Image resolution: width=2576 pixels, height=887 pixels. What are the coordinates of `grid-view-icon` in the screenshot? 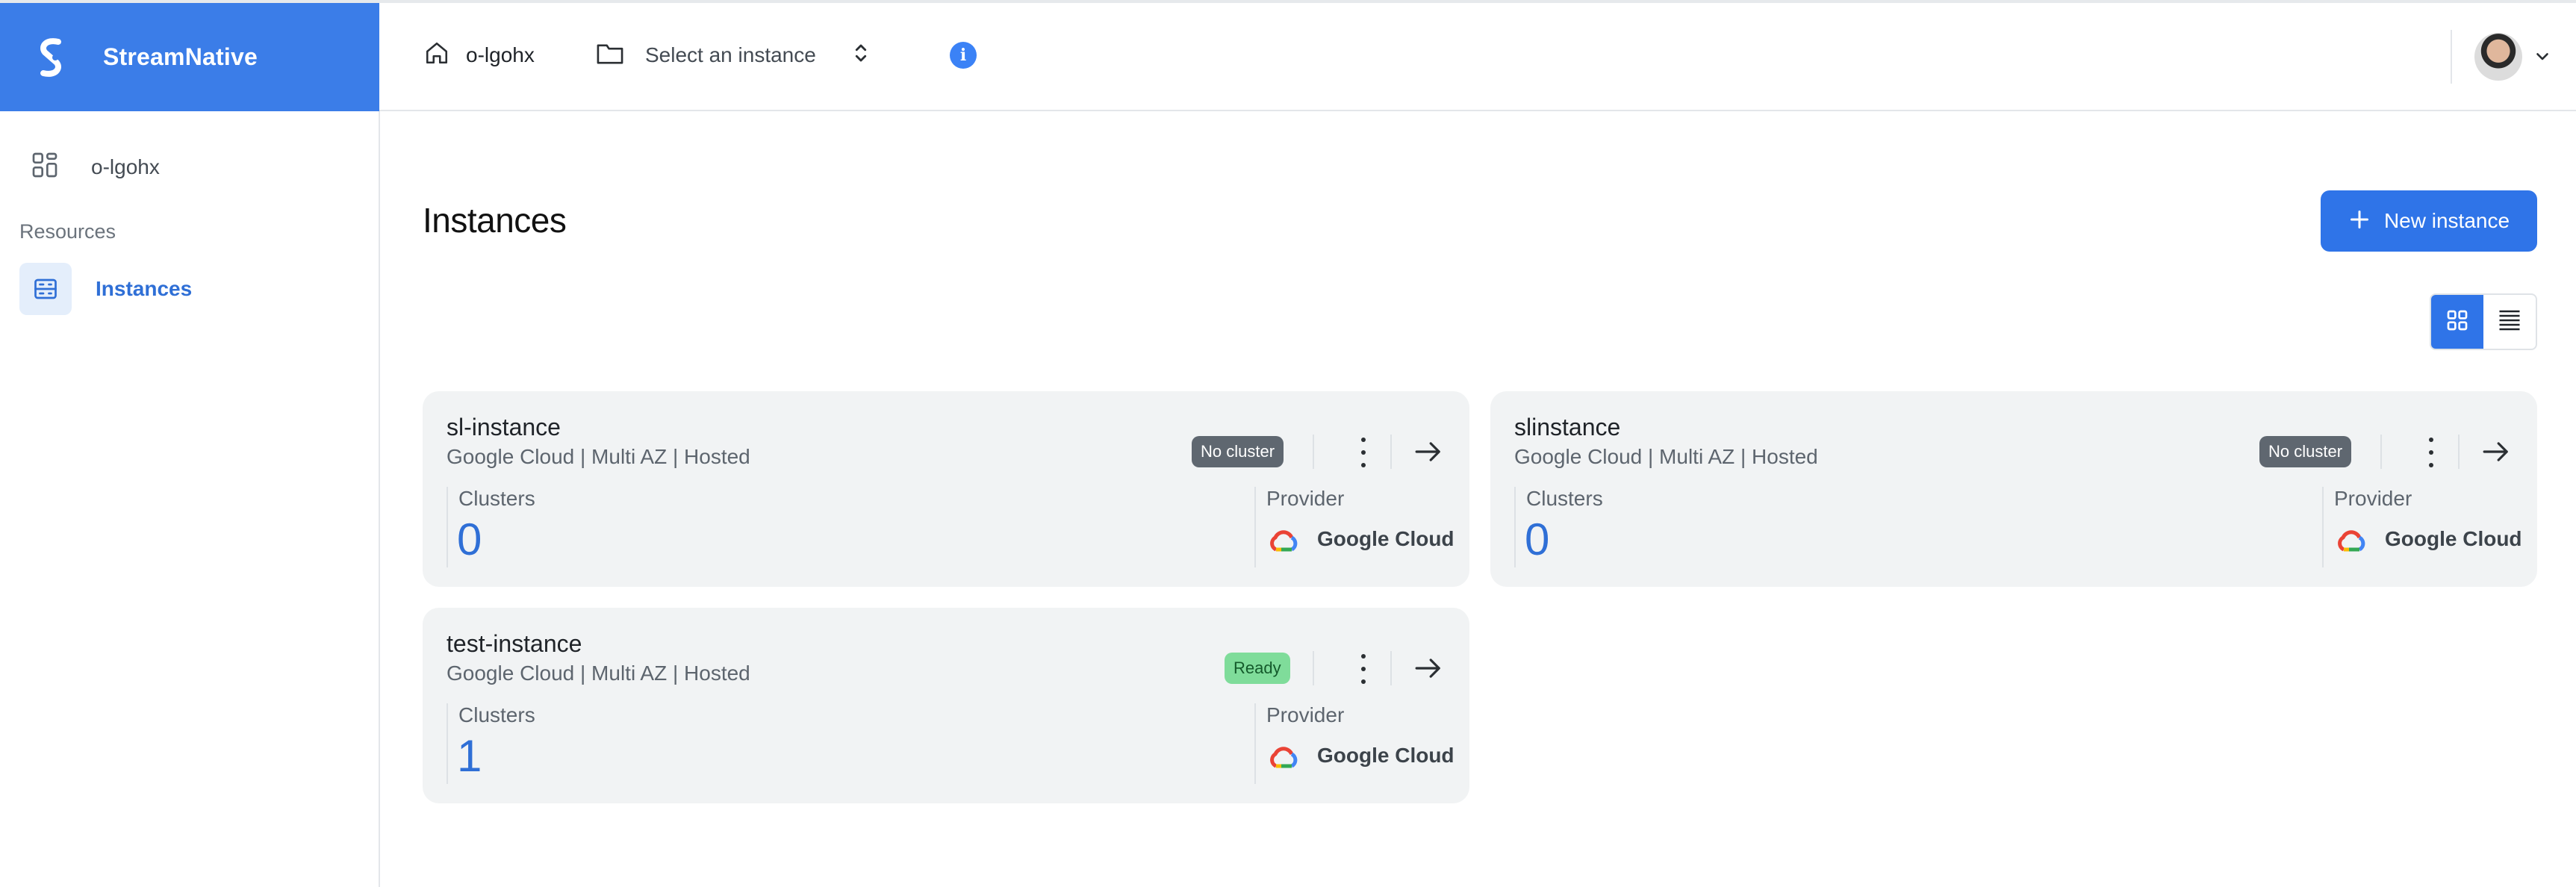 It's located at (2457, 322).